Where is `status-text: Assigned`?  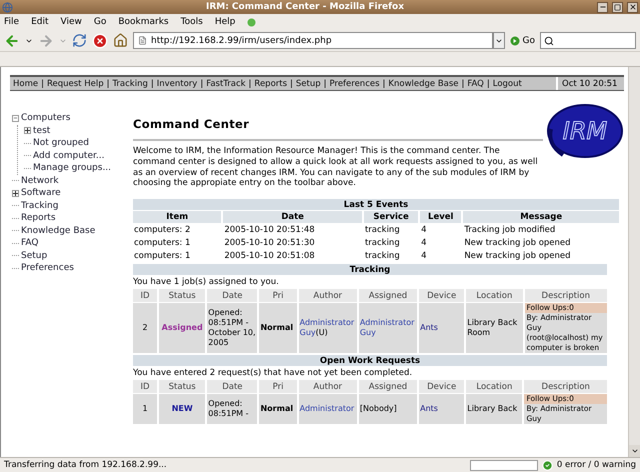 status-text: Assigned is located at coordinates (182, 327).